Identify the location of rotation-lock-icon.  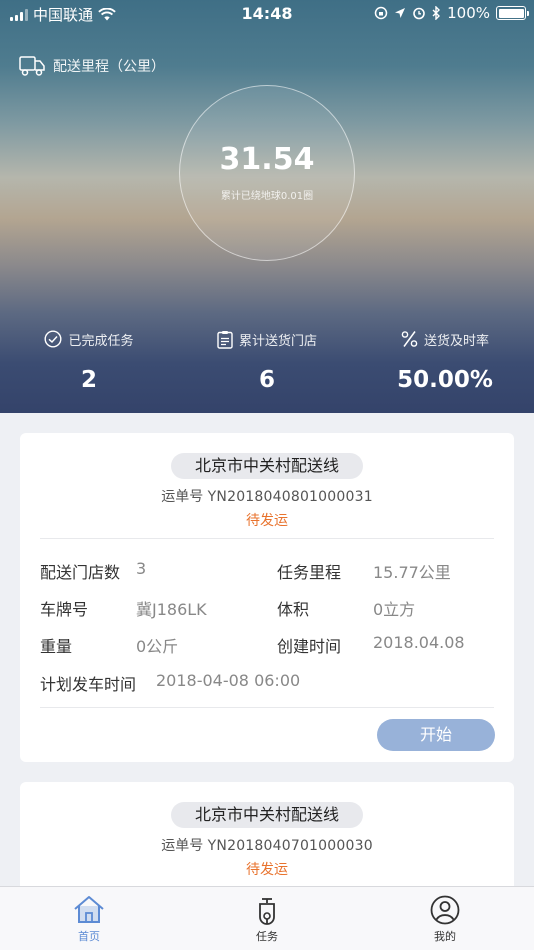
(381, 13).